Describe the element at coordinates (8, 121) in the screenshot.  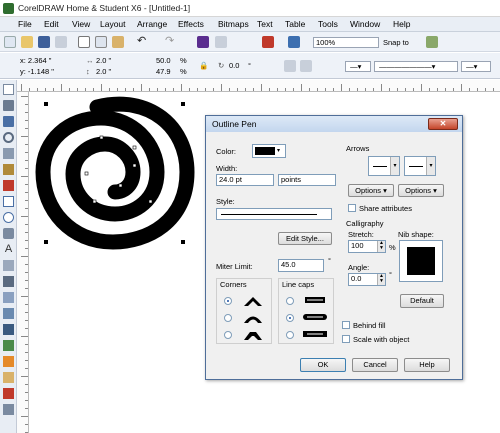
I see `crop-tool-icon` at that location.